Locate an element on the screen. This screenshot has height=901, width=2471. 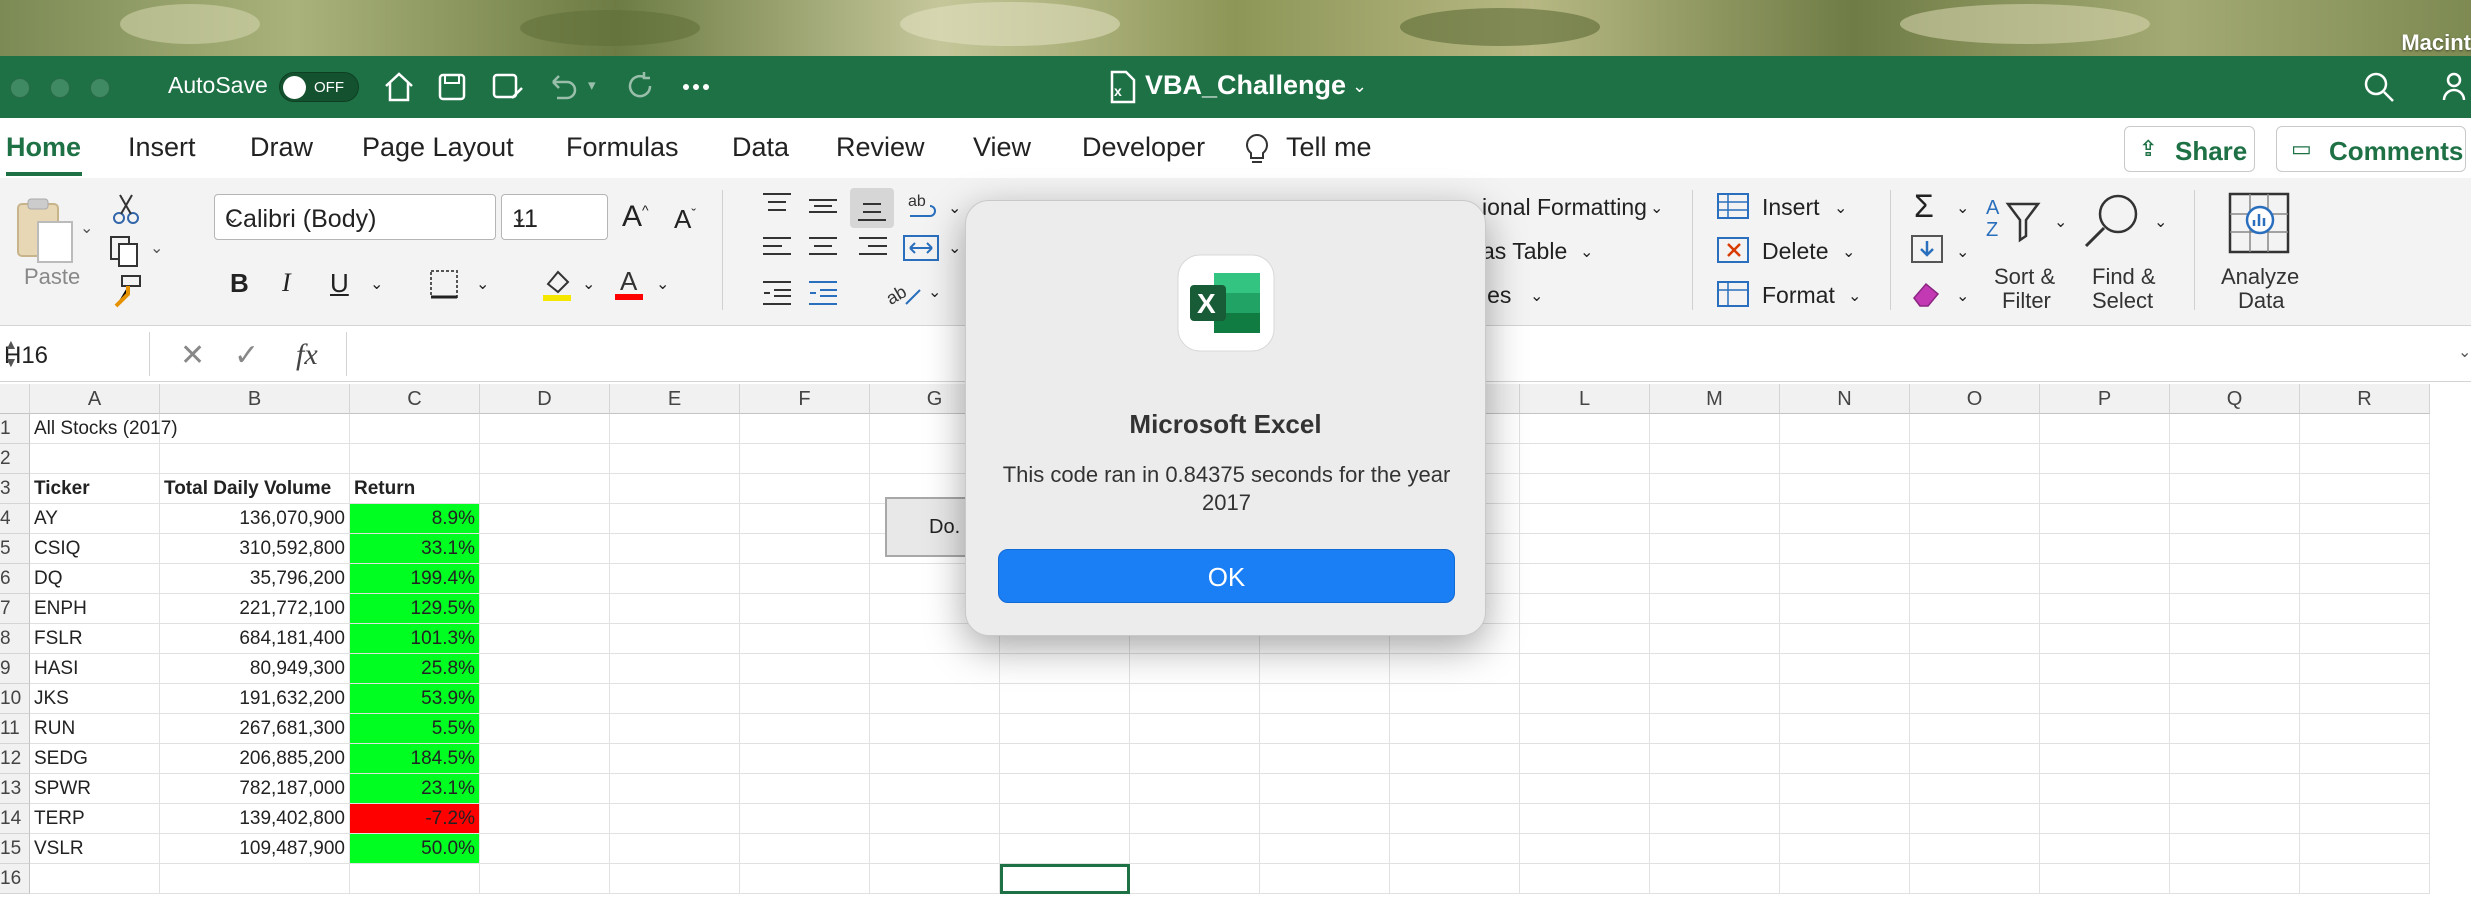
return-cell: -7.2% is located at coordinates (415, 819).